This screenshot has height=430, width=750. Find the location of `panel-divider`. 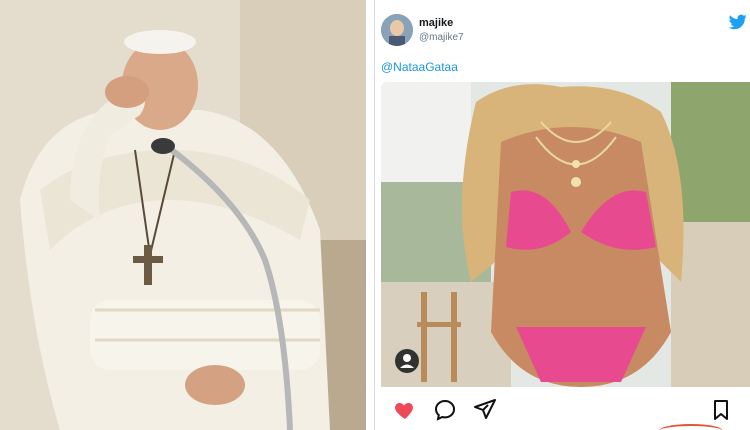

panel-divider is located at coordinates (370, 215).